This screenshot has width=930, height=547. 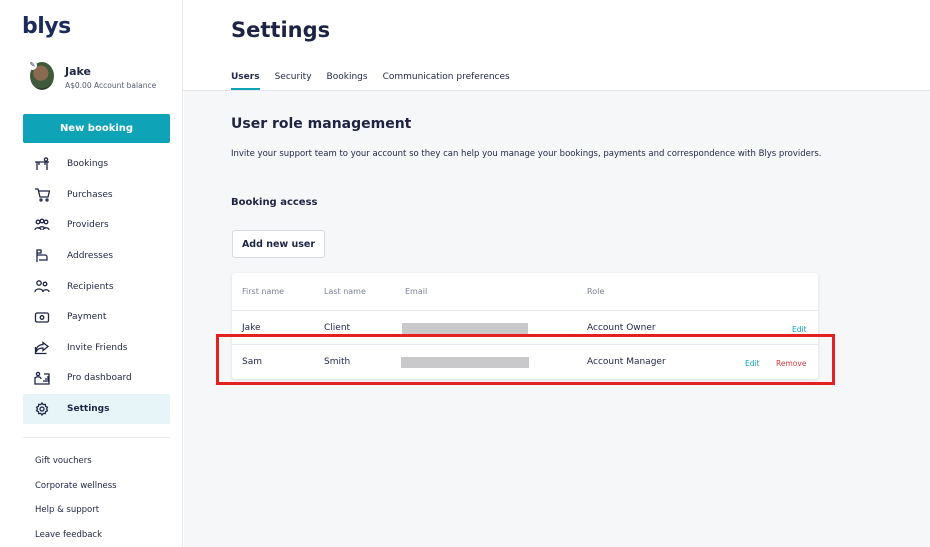 I want to click on card-icon, so click(x=42, y=317).